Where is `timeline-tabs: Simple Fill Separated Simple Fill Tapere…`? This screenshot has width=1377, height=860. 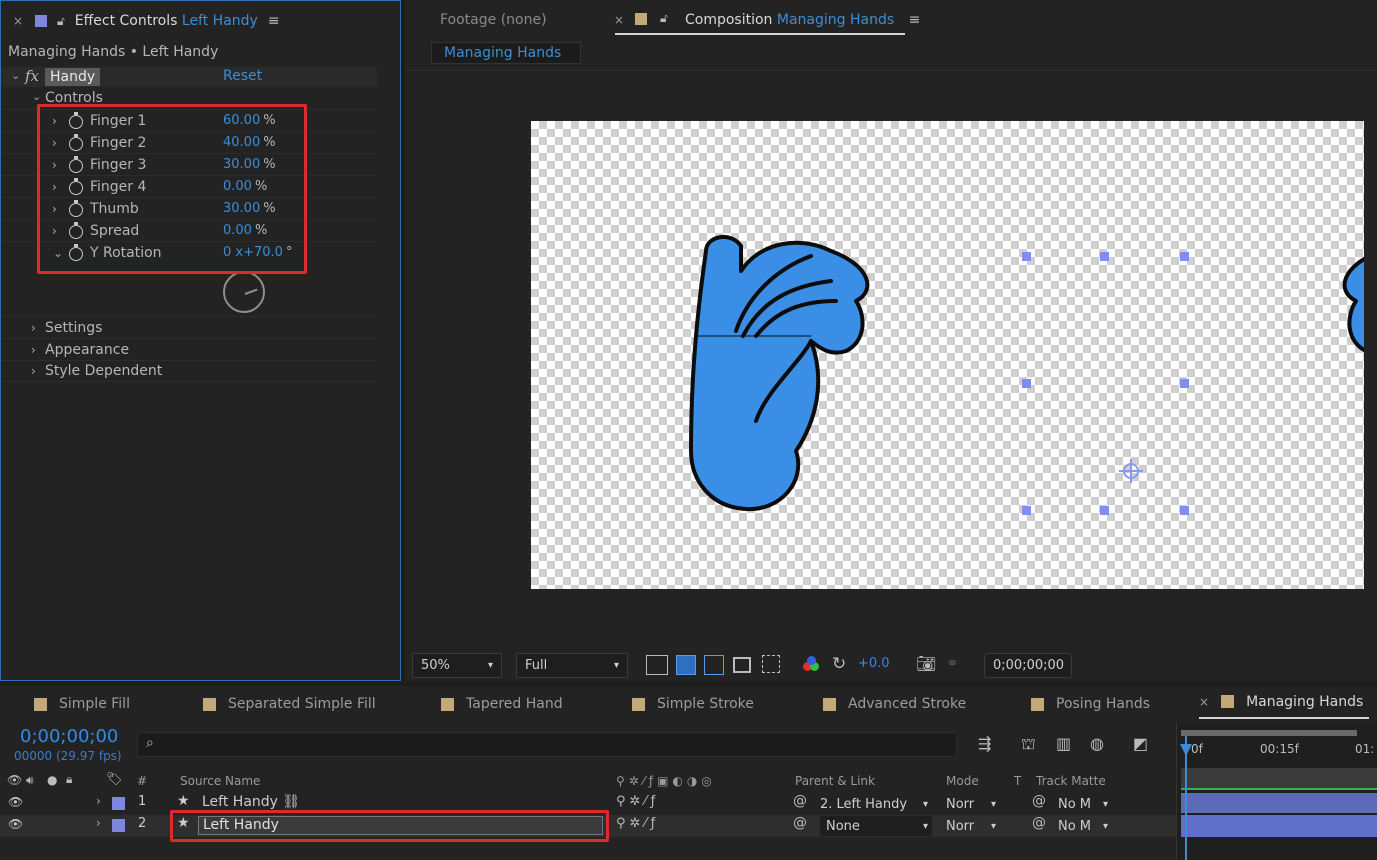
timeline-tabs: Simple Fill Separated Simple Fill Tapere… is located at coordinates (688, 704).